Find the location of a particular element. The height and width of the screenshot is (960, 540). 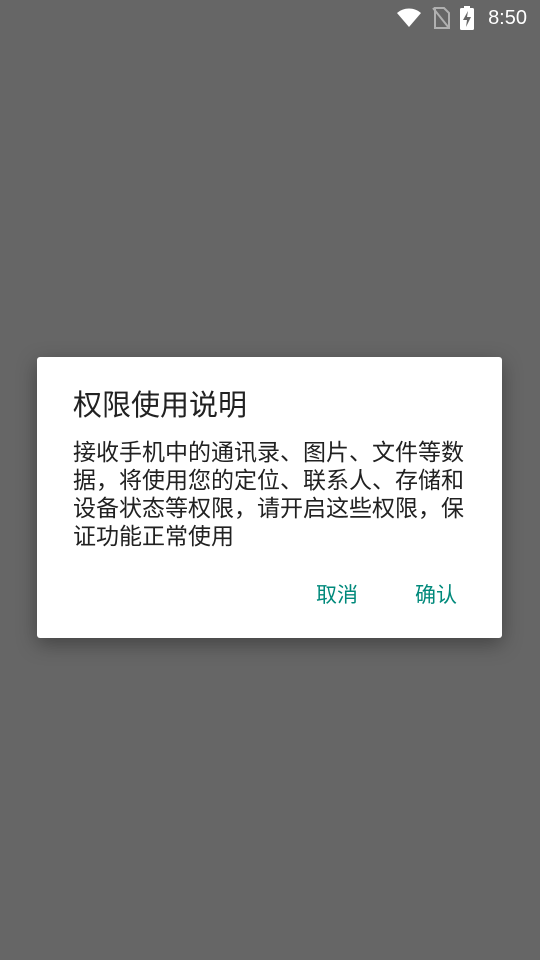

no-sim-icon is located at coordinates (441, 18).